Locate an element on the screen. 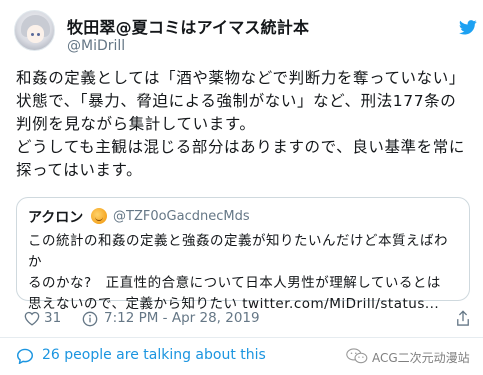  tweet-timestamp: 7:12 PM - Apr 28, 2019 is located at coordinates (182, 318).